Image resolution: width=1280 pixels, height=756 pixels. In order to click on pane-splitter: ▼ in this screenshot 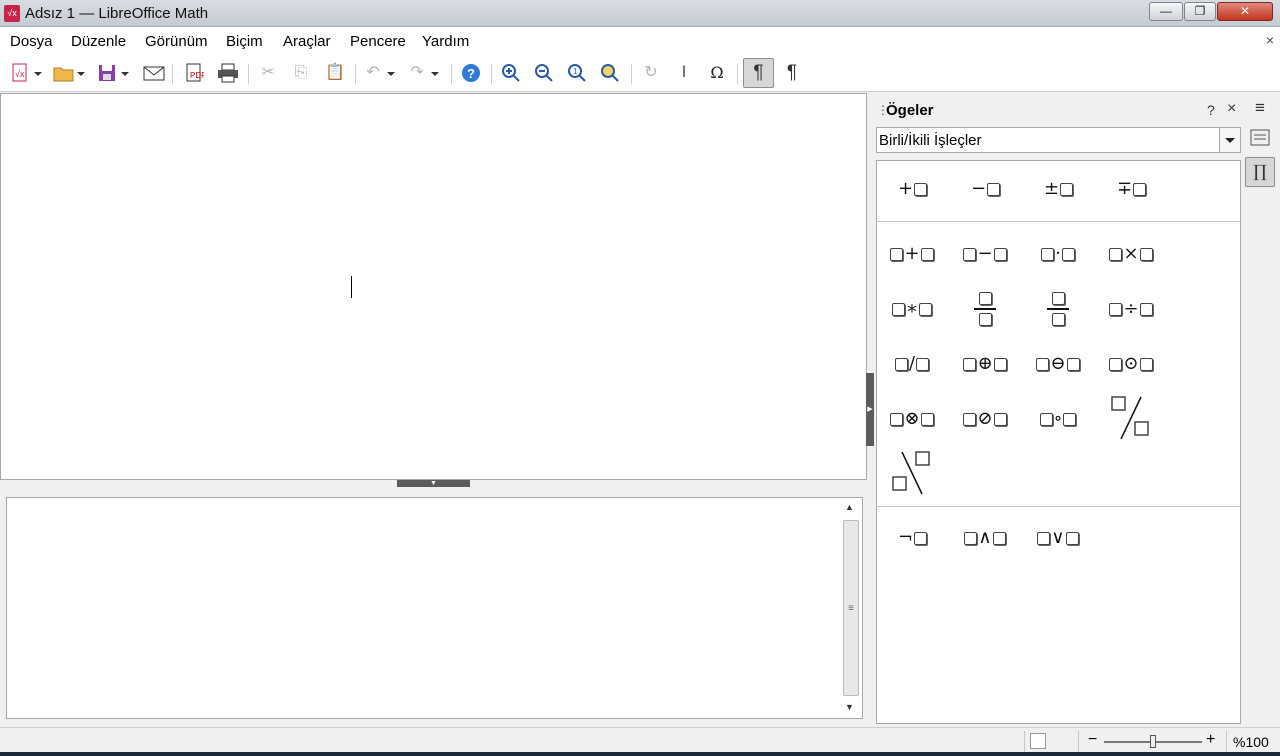, I will do `click(433, 488)`.